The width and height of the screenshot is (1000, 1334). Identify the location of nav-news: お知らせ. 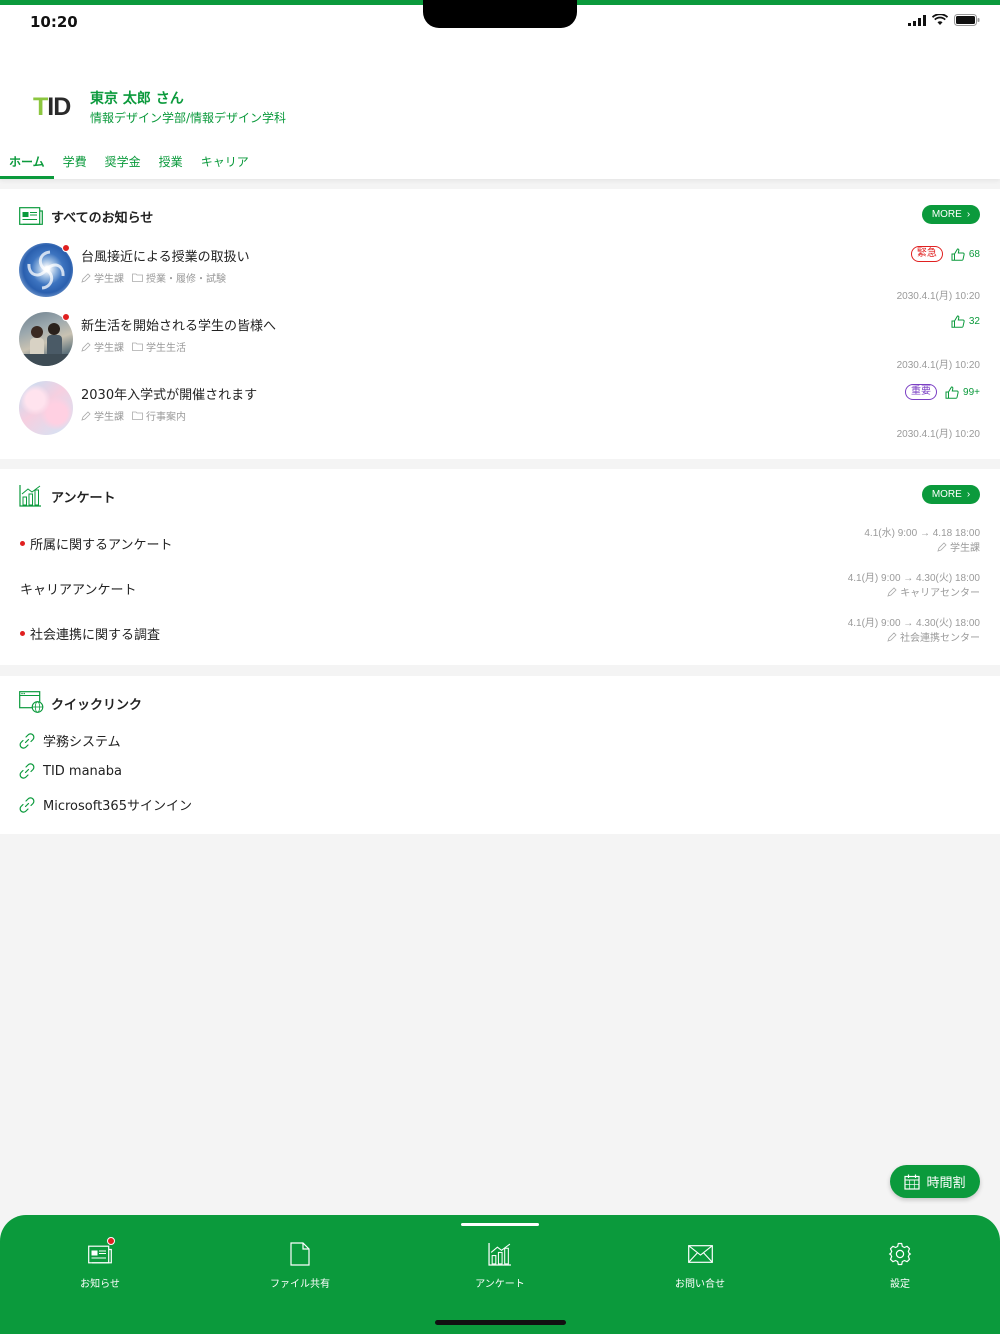
(100, 1263).